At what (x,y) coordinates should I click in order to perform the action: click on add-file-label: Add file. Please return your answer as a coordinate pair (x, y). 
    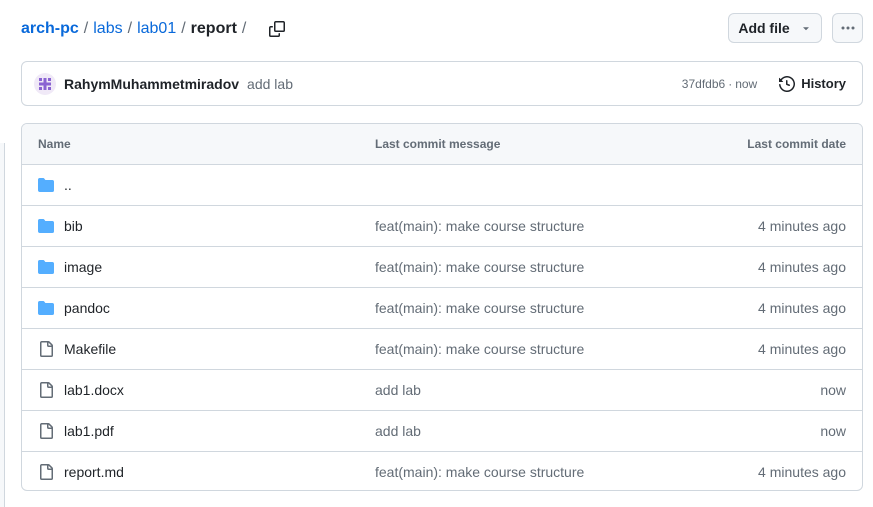
    Looking at the image, I should click on (764, 28).